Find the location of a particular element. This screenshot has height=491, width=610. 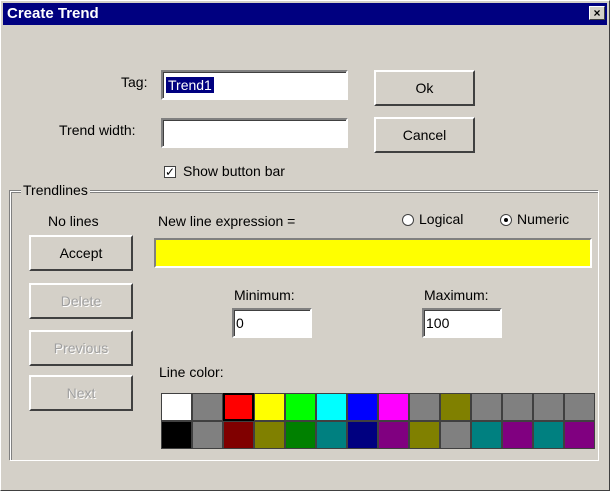

delete-button-label: Delete is located at coordinates (81, 301).